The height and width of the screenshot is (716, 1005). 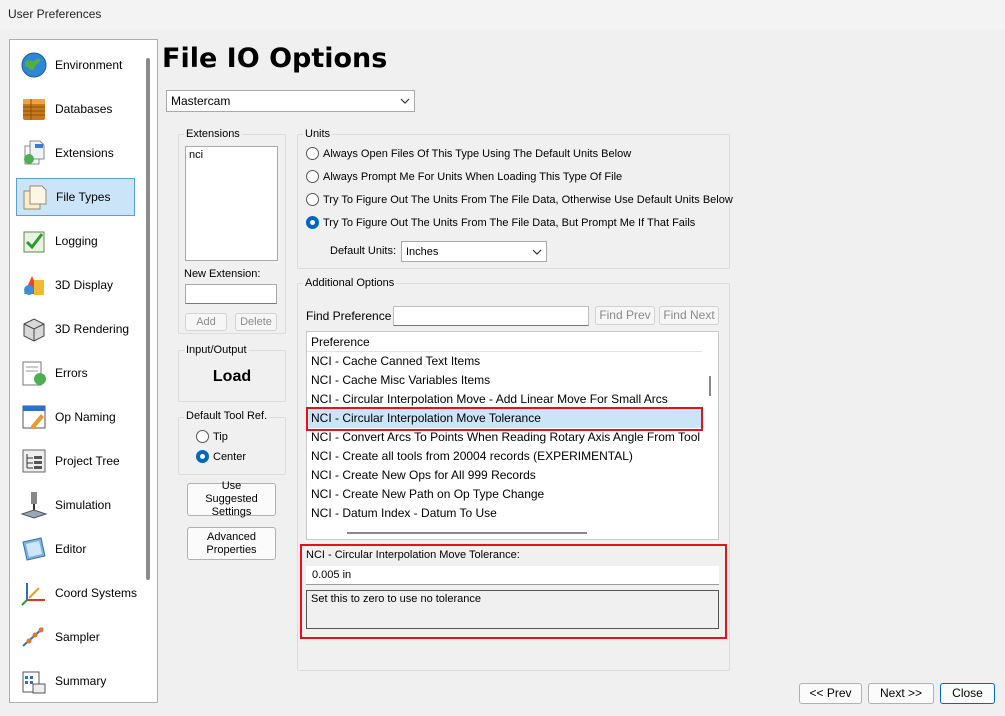 I want to click on find-preference-label: Find Preference, so click(x=349, y=316).